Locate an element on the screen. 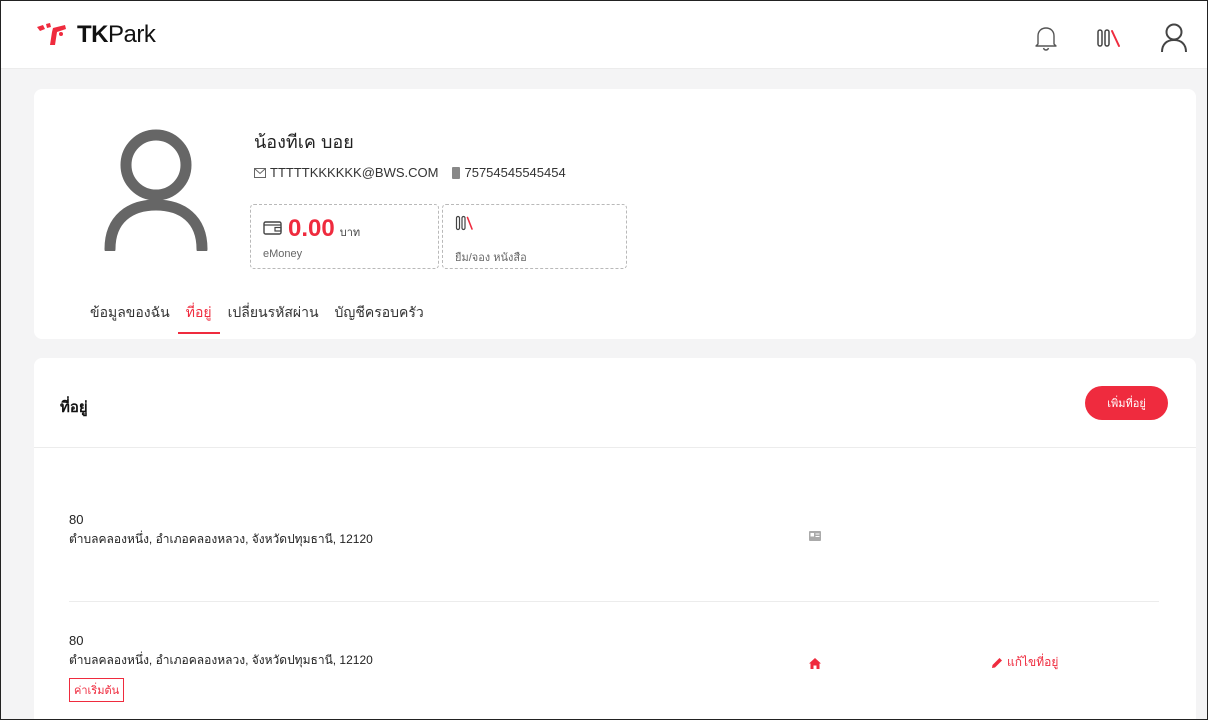  default-badge: ค่าเริ่มต้น is located at coordinates (97, 690).